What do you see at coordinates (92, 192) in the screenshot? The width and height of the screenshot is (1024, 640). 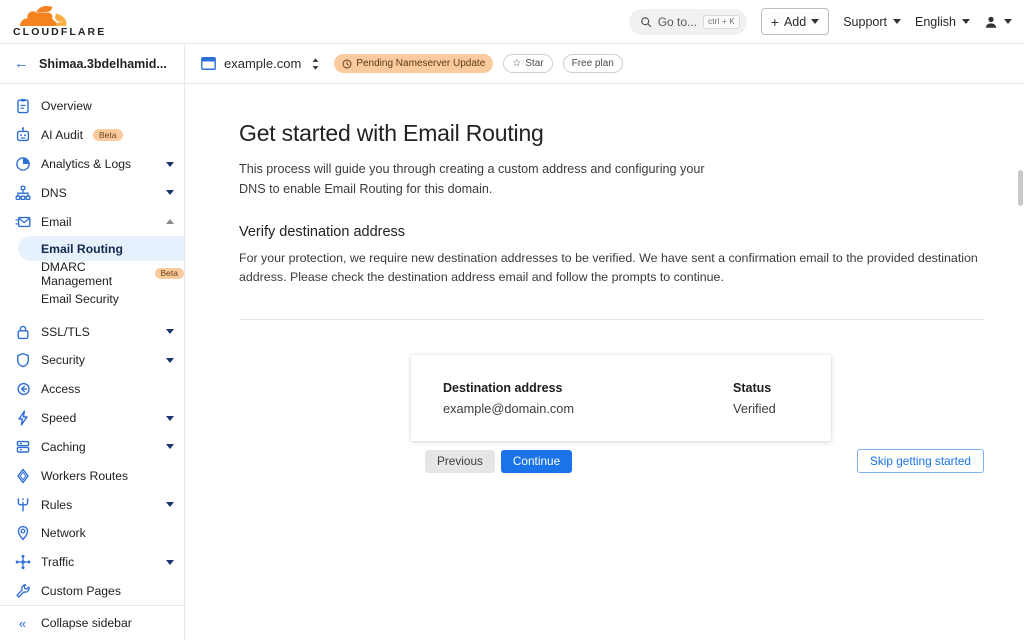 I see `sidebar-item-dns: DNS` at bounding box center [92, 192].